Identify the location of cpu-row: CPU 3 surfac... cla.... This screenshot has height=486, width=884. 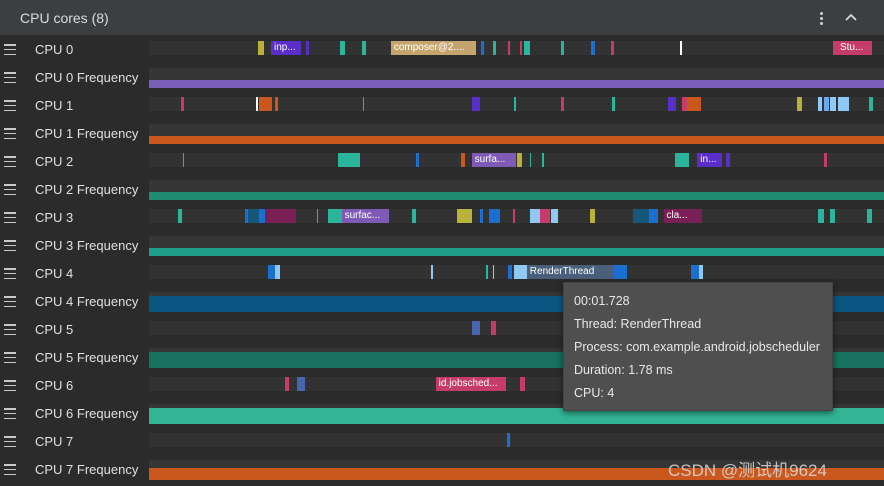
(442, 218).